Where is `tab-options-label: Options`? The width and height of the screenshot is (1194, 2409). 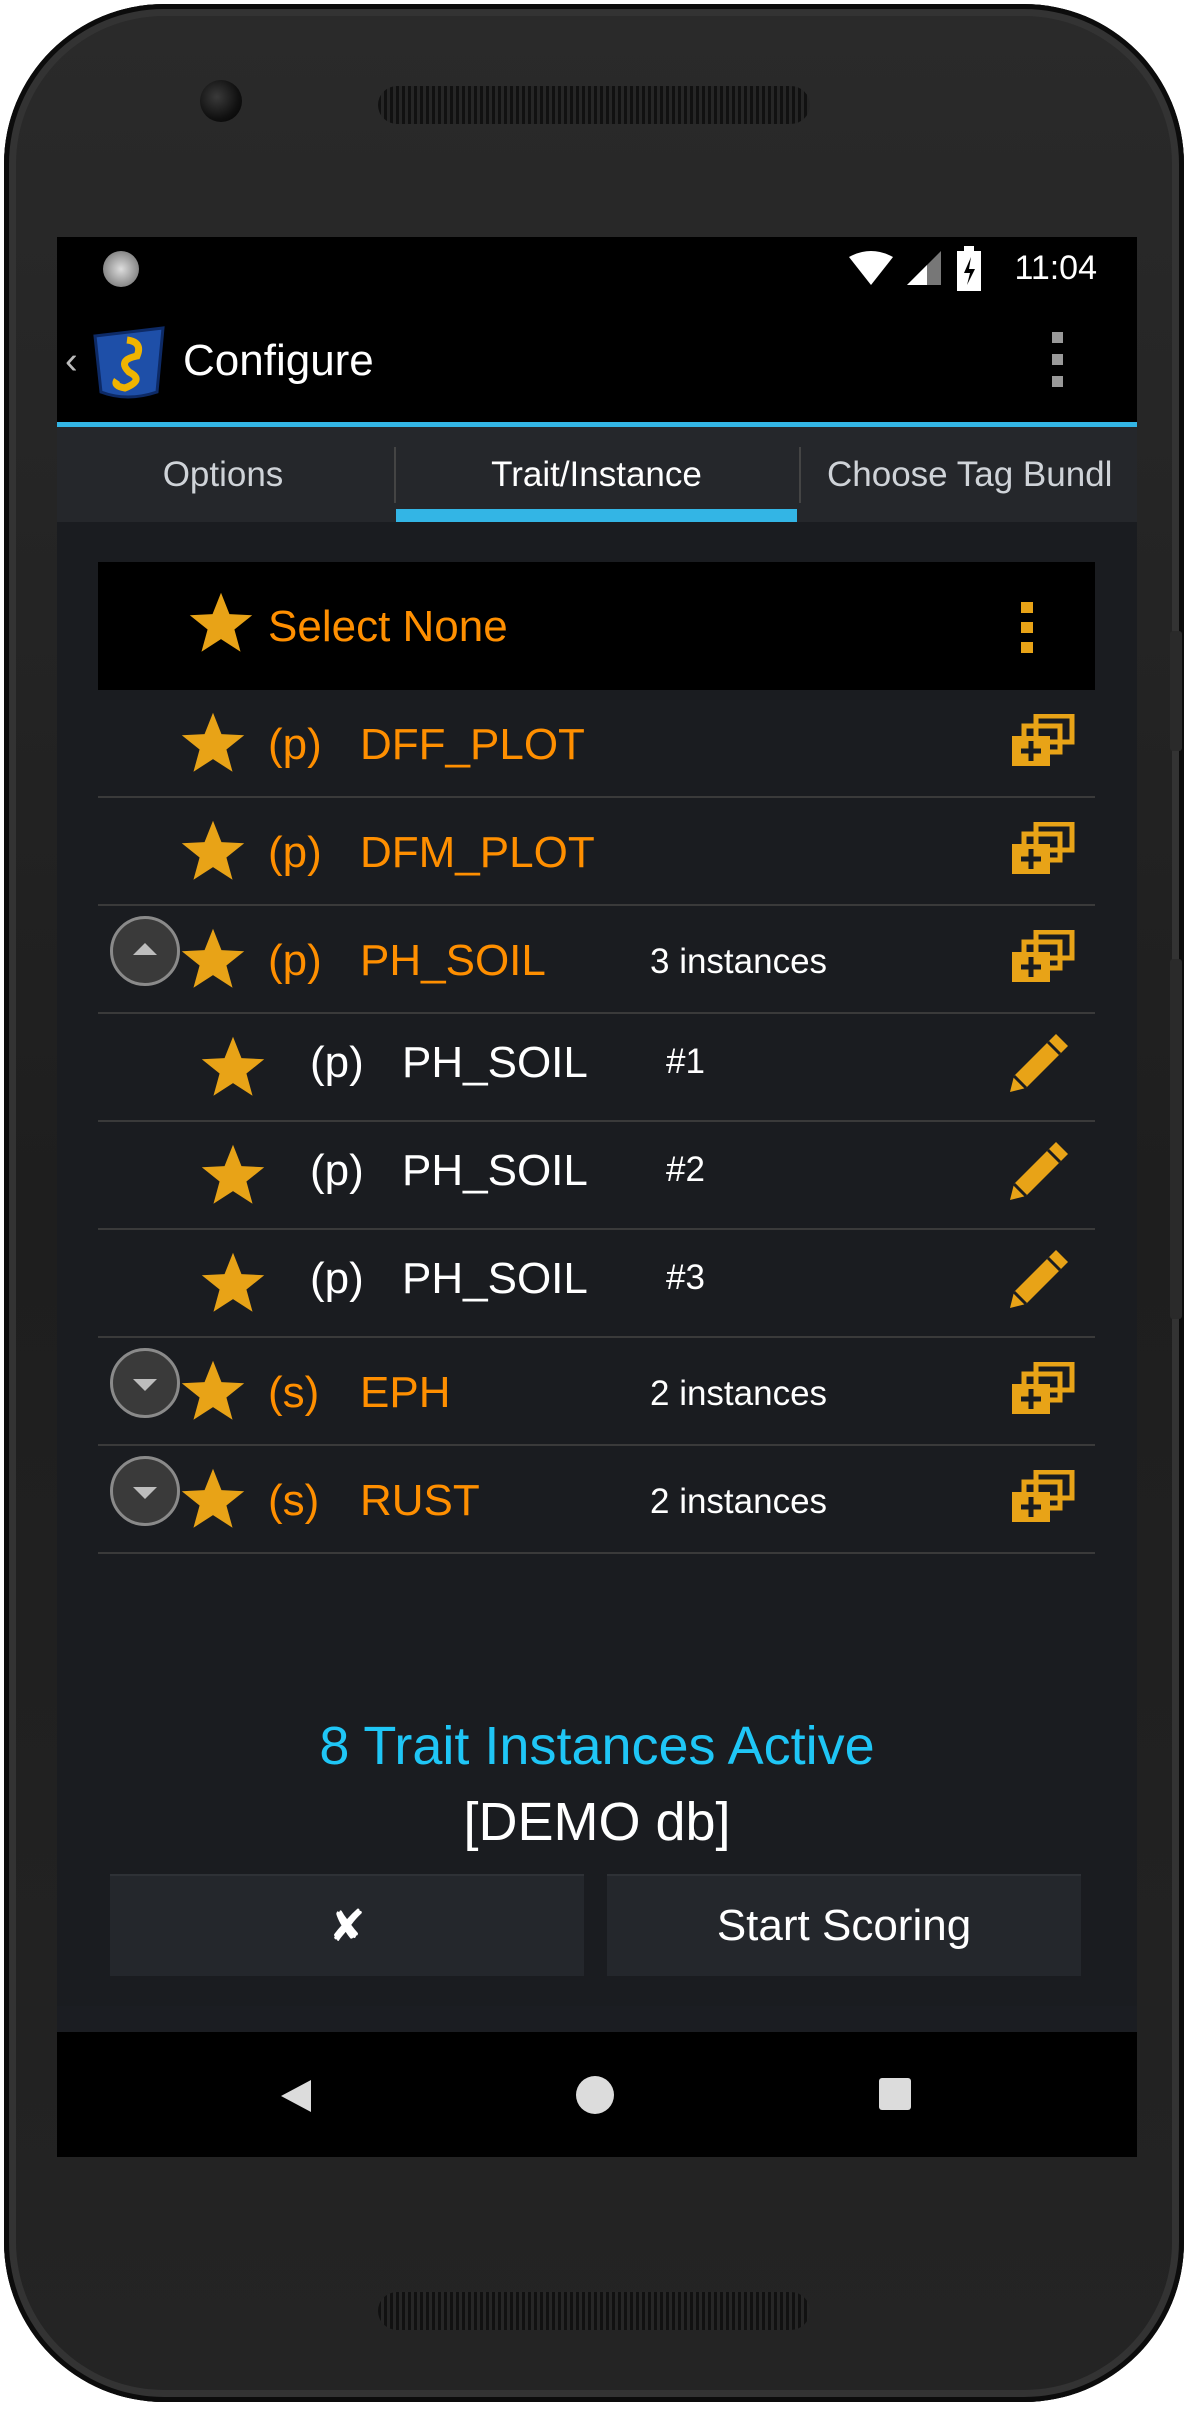
tab-options-label: Options is located at coordinates (223, 474).